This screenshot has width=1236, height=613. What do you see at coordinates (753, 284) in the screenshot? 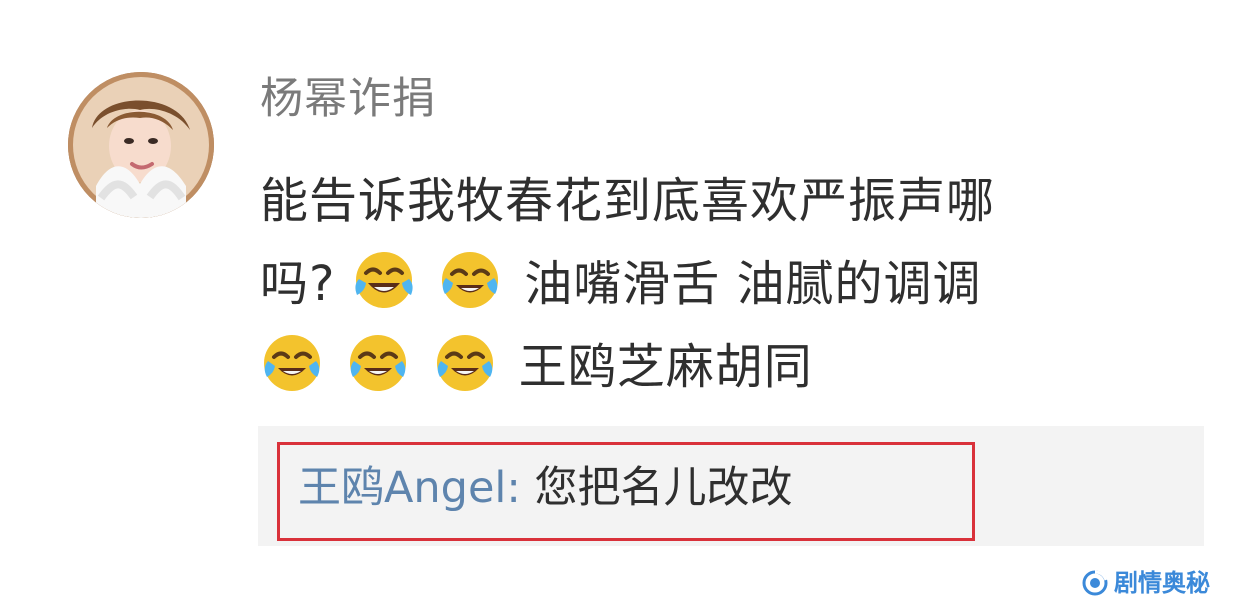
I see `comment-line-2-suffix: 油嘴滑舌 油腻的调调` at bounding box center [753, 284].